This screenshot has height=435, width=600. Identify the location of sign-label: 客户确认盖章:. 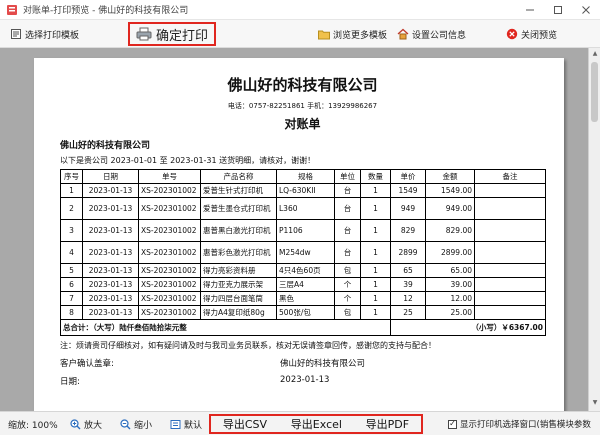
(87, 364).